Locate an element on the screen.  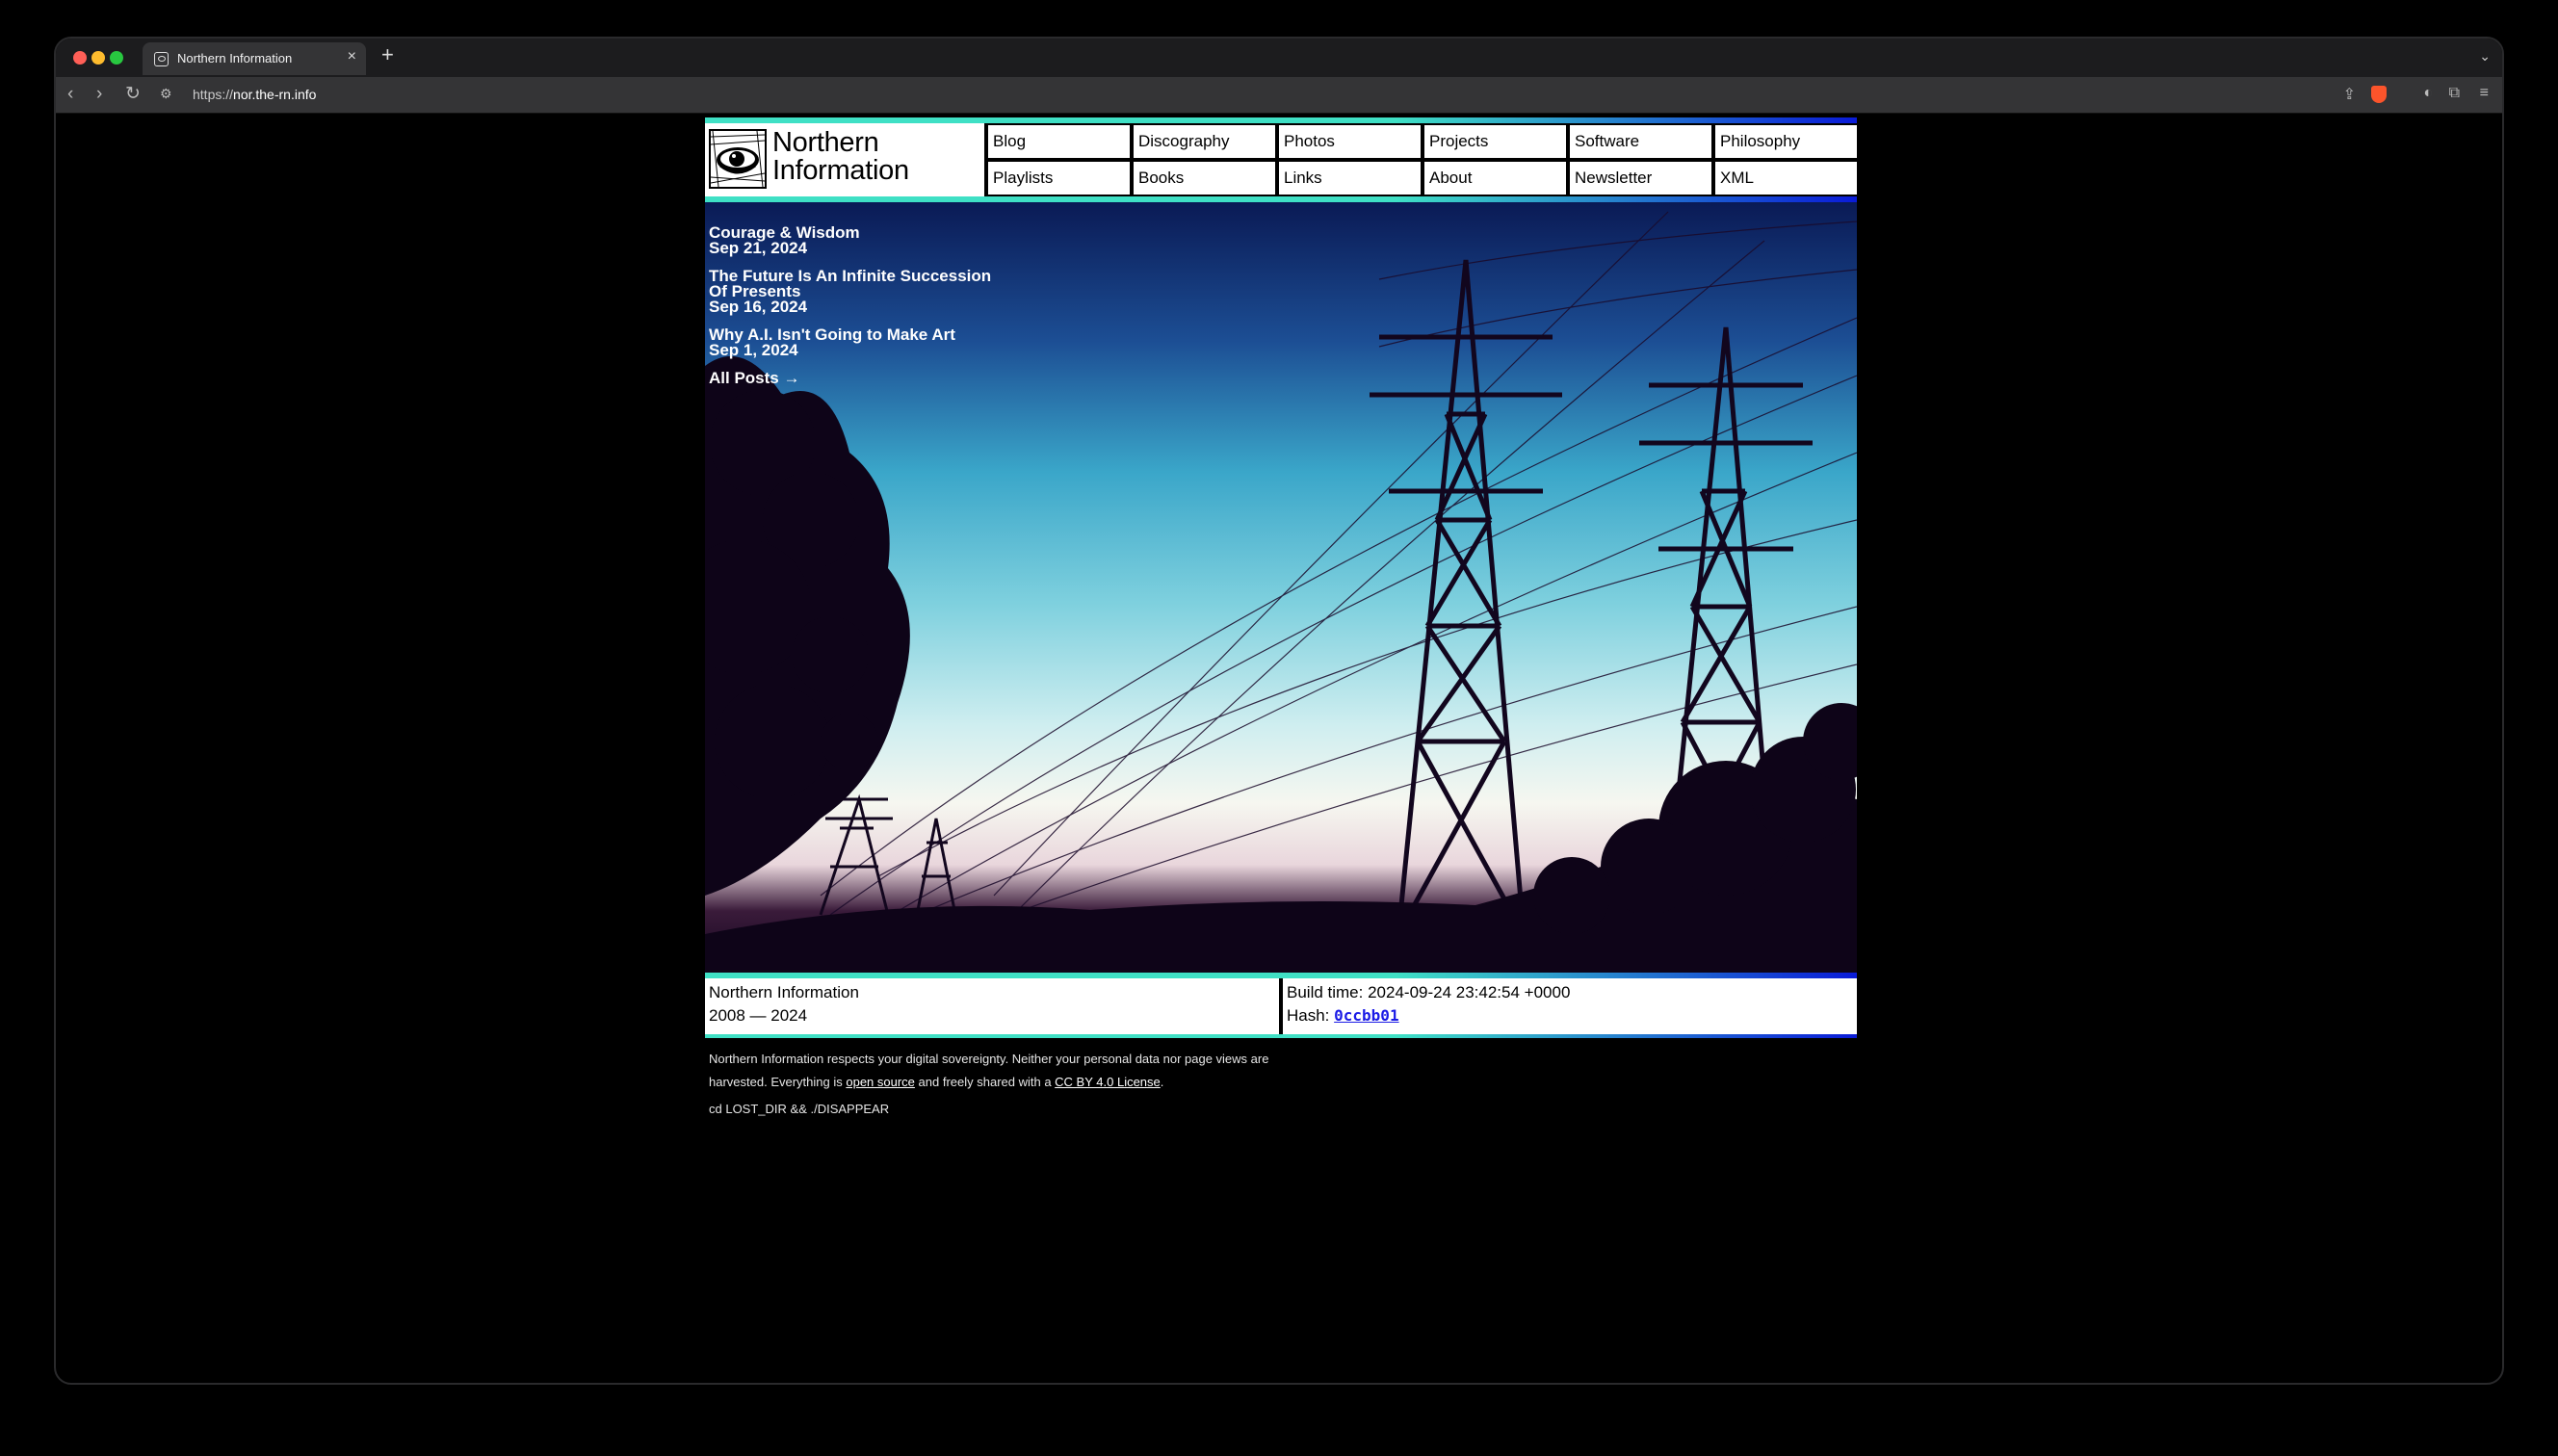
new-tab-button: + is located at coordinates (388, 55).